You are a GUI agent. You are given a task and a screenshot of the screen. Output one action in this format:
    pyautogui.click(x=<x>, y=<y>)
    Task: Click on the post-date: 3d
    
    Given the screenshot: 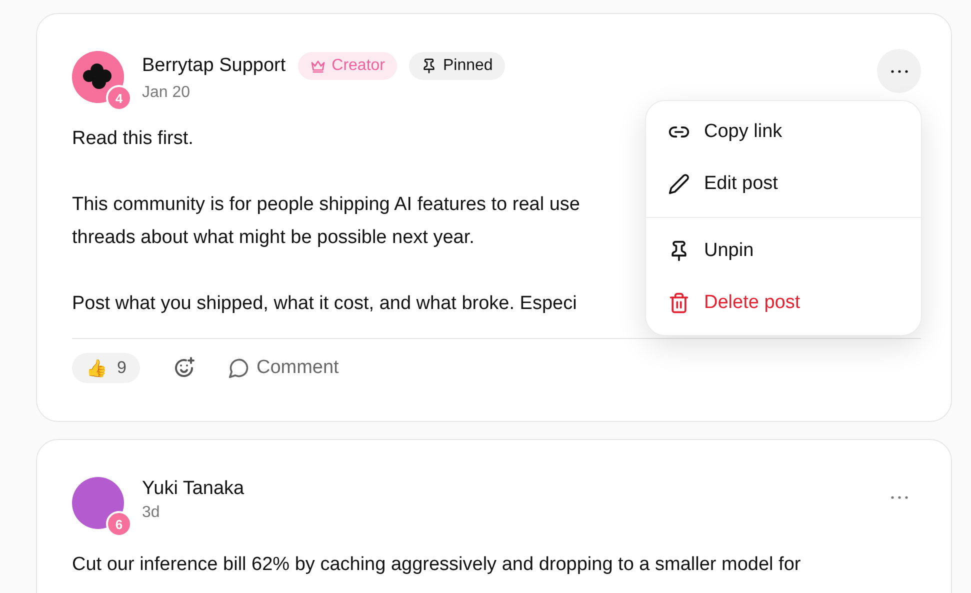 What is the action you would take?
    pyautogui.click(x=151, y=513)
    